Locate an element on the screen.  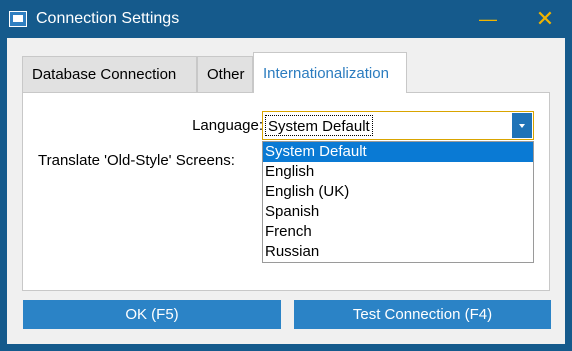
test-connection-button: Test Connection (F4) is located at coordinates (422, 314).